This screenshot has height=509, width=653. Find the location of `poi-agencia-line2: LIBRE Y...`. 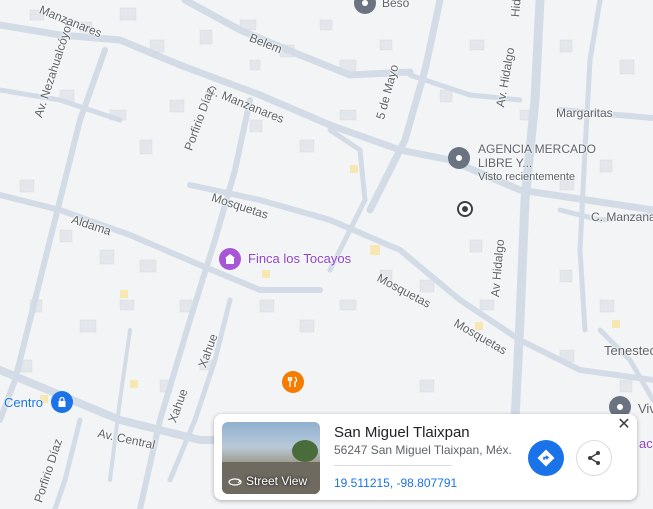

poi-agencia-line2: LIBRE Y... is located at coordinates (505, 163).